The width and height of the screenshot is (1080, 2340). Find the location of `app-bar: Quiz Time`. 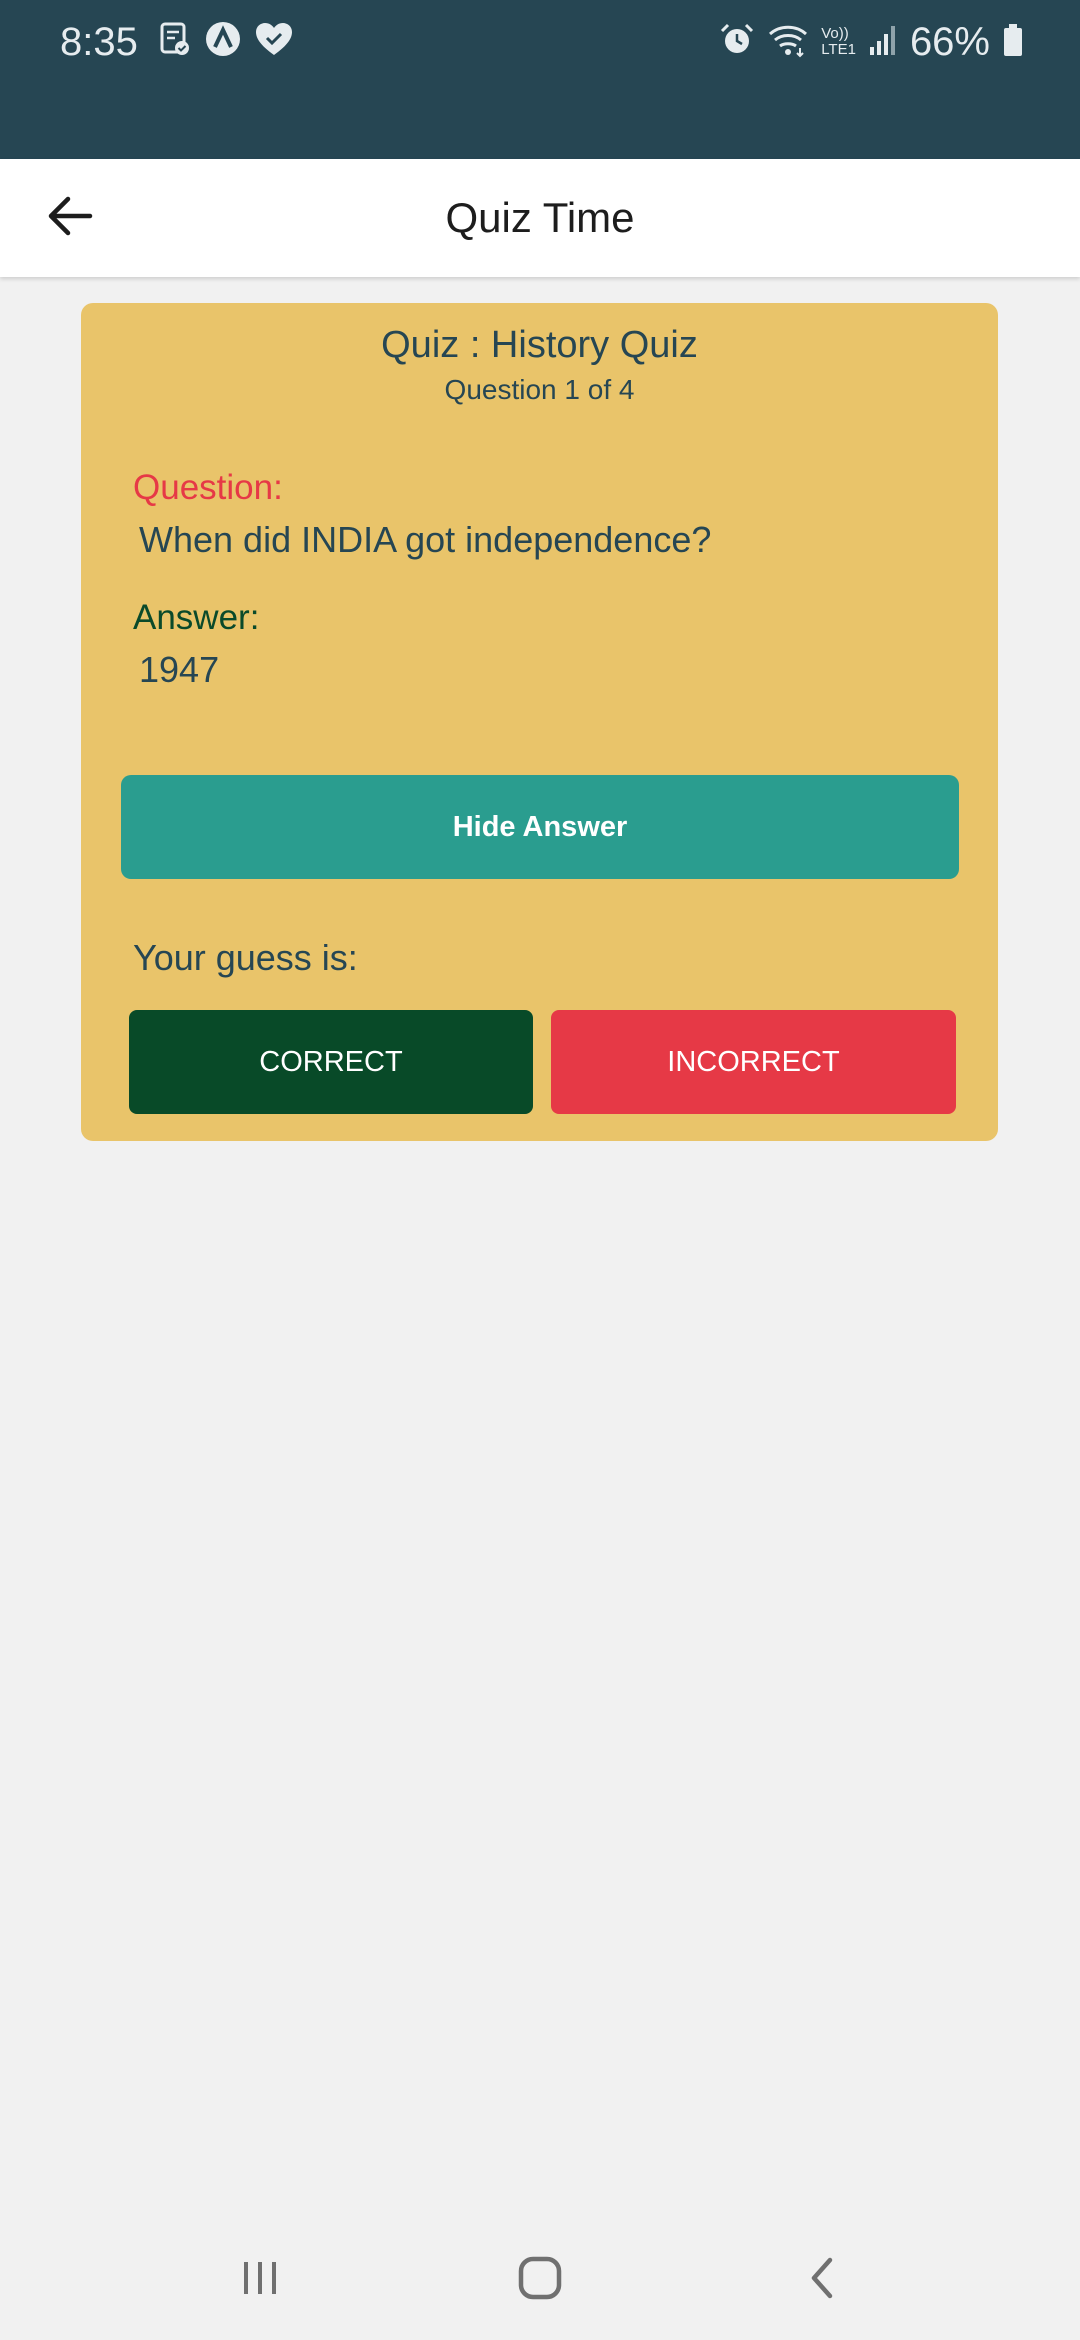

app-bar: Quiz Time is located at coordinates (540, 218).